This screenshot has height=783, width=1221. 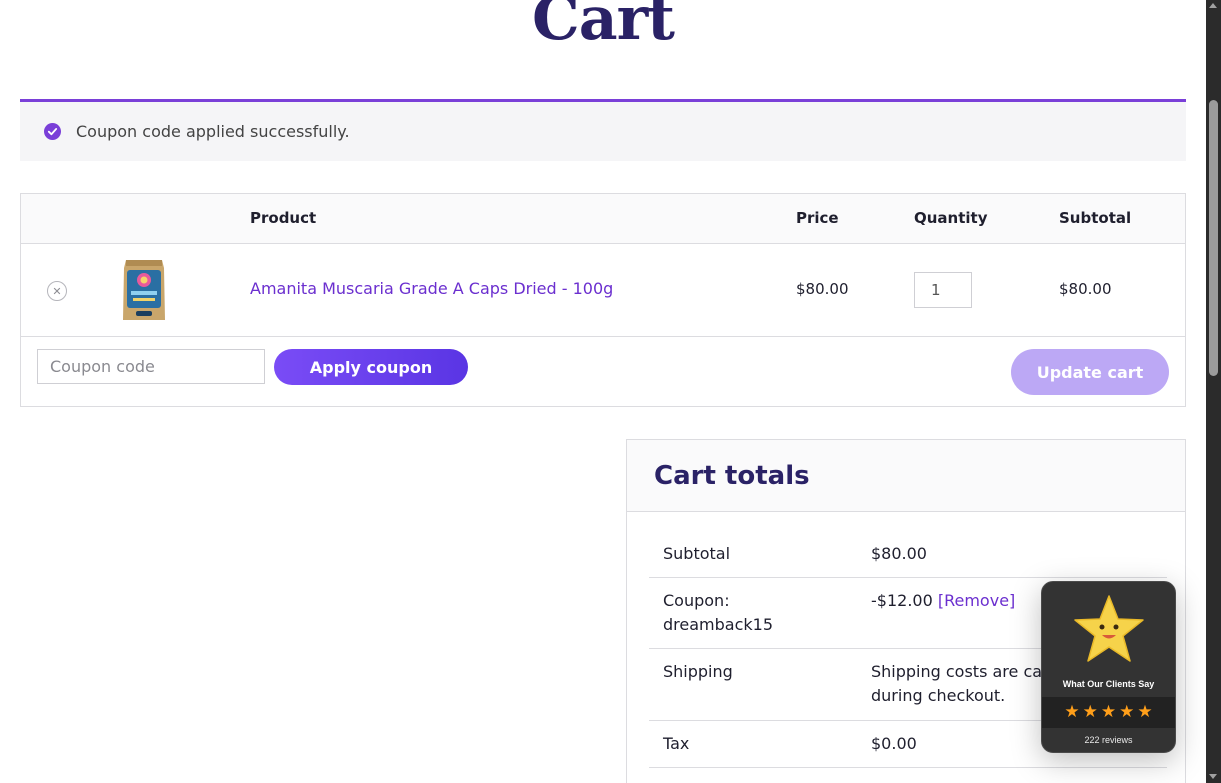 I want to click on shipping-label: Shipping, so click(x=698, y=671).